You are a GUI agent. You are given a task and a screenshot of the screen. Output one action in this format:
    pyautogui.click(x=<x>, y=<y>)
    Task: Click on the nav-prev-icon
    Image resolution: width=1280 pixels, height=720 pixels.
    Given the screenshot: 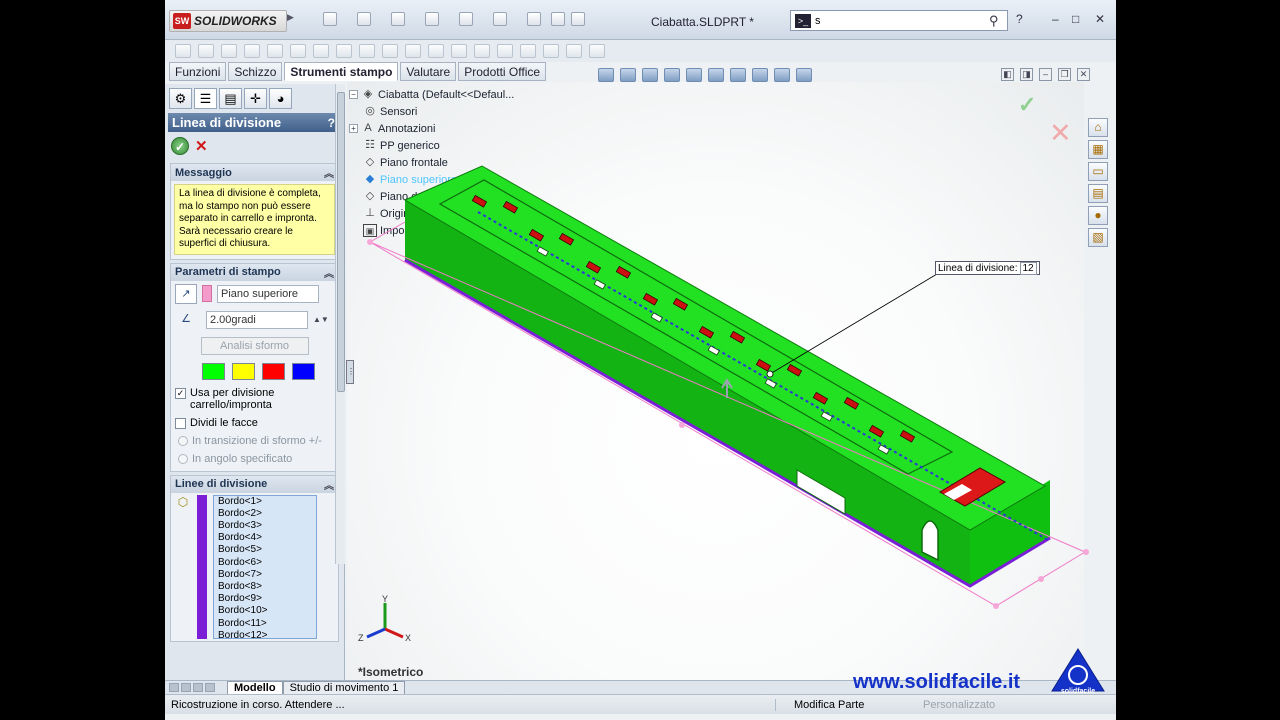 What is the action you would take?
    pyautogui.click(x=186, y=687)
    